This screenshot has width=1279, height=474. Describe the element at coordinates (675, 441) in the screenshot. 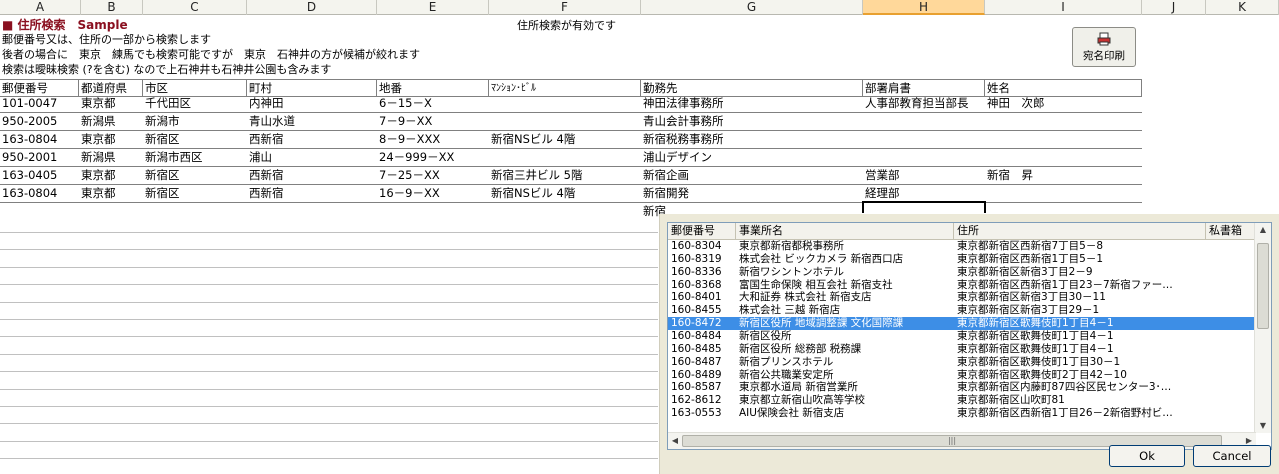

I see `scroll-left-icon: ◀` at that location.